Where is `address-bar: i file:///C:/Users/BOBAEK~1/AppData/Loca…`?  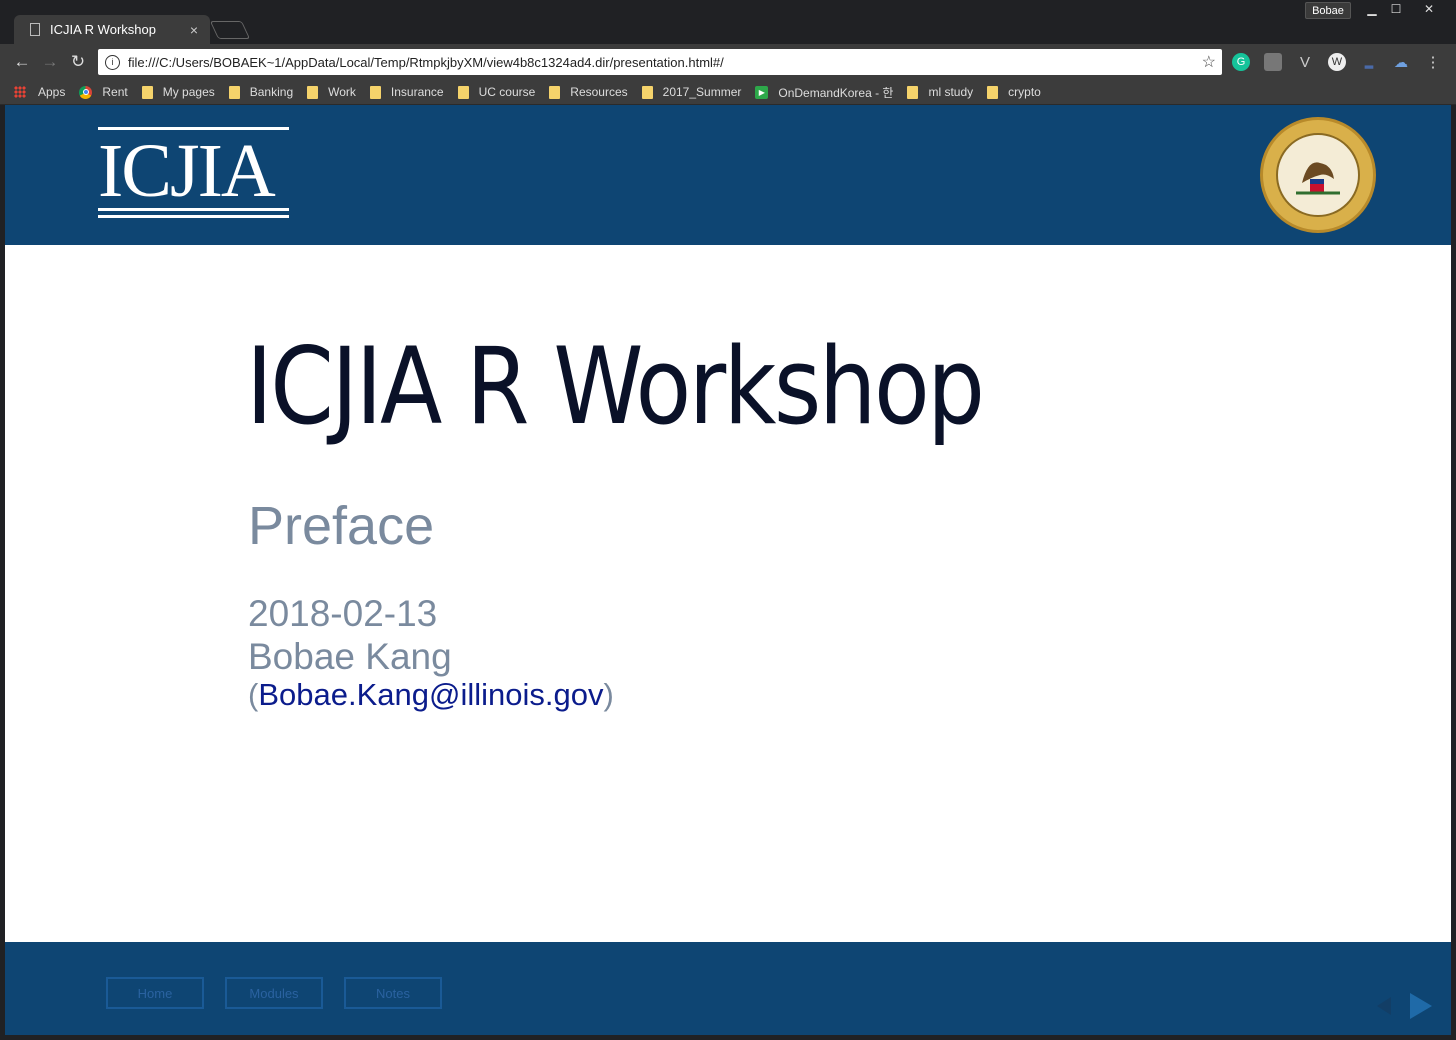 address-bar: i file:///C:/Users/BOBAEK~1/AppData/Loca… is located at coordinates (660, 62).